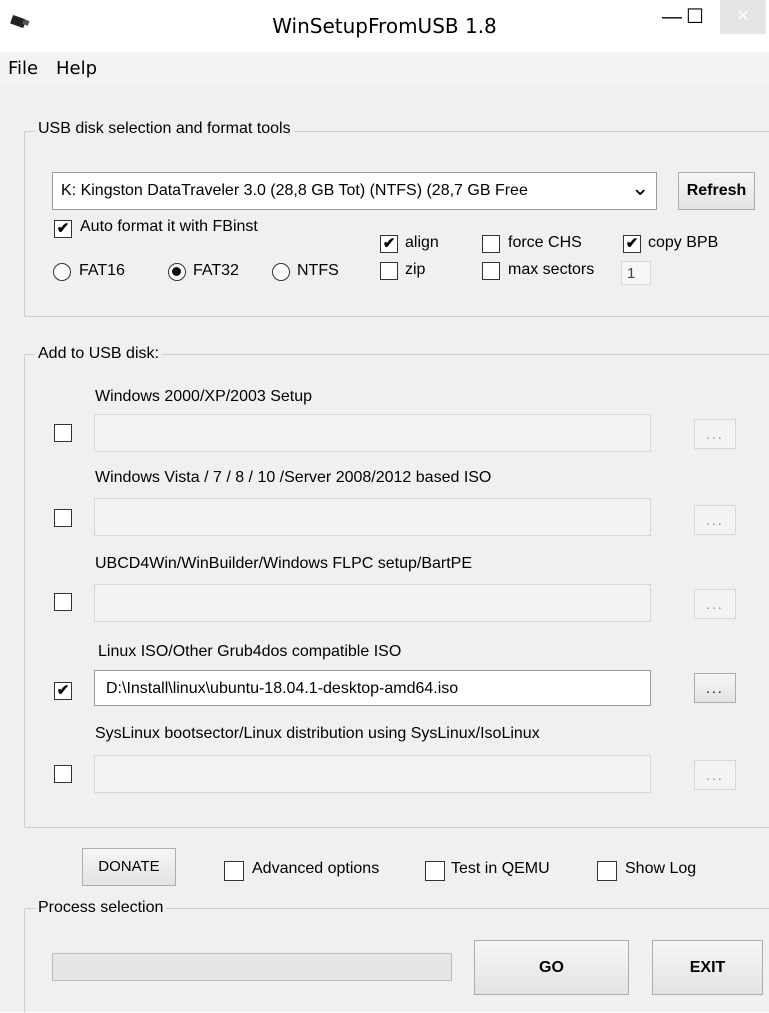 Image resolution: width=769 pixels, height=1013 pixels. What do you see at coordinates (491, 244) in the screenshot?
I see `force-chs-checkbox` at bounding box center [491, 244].